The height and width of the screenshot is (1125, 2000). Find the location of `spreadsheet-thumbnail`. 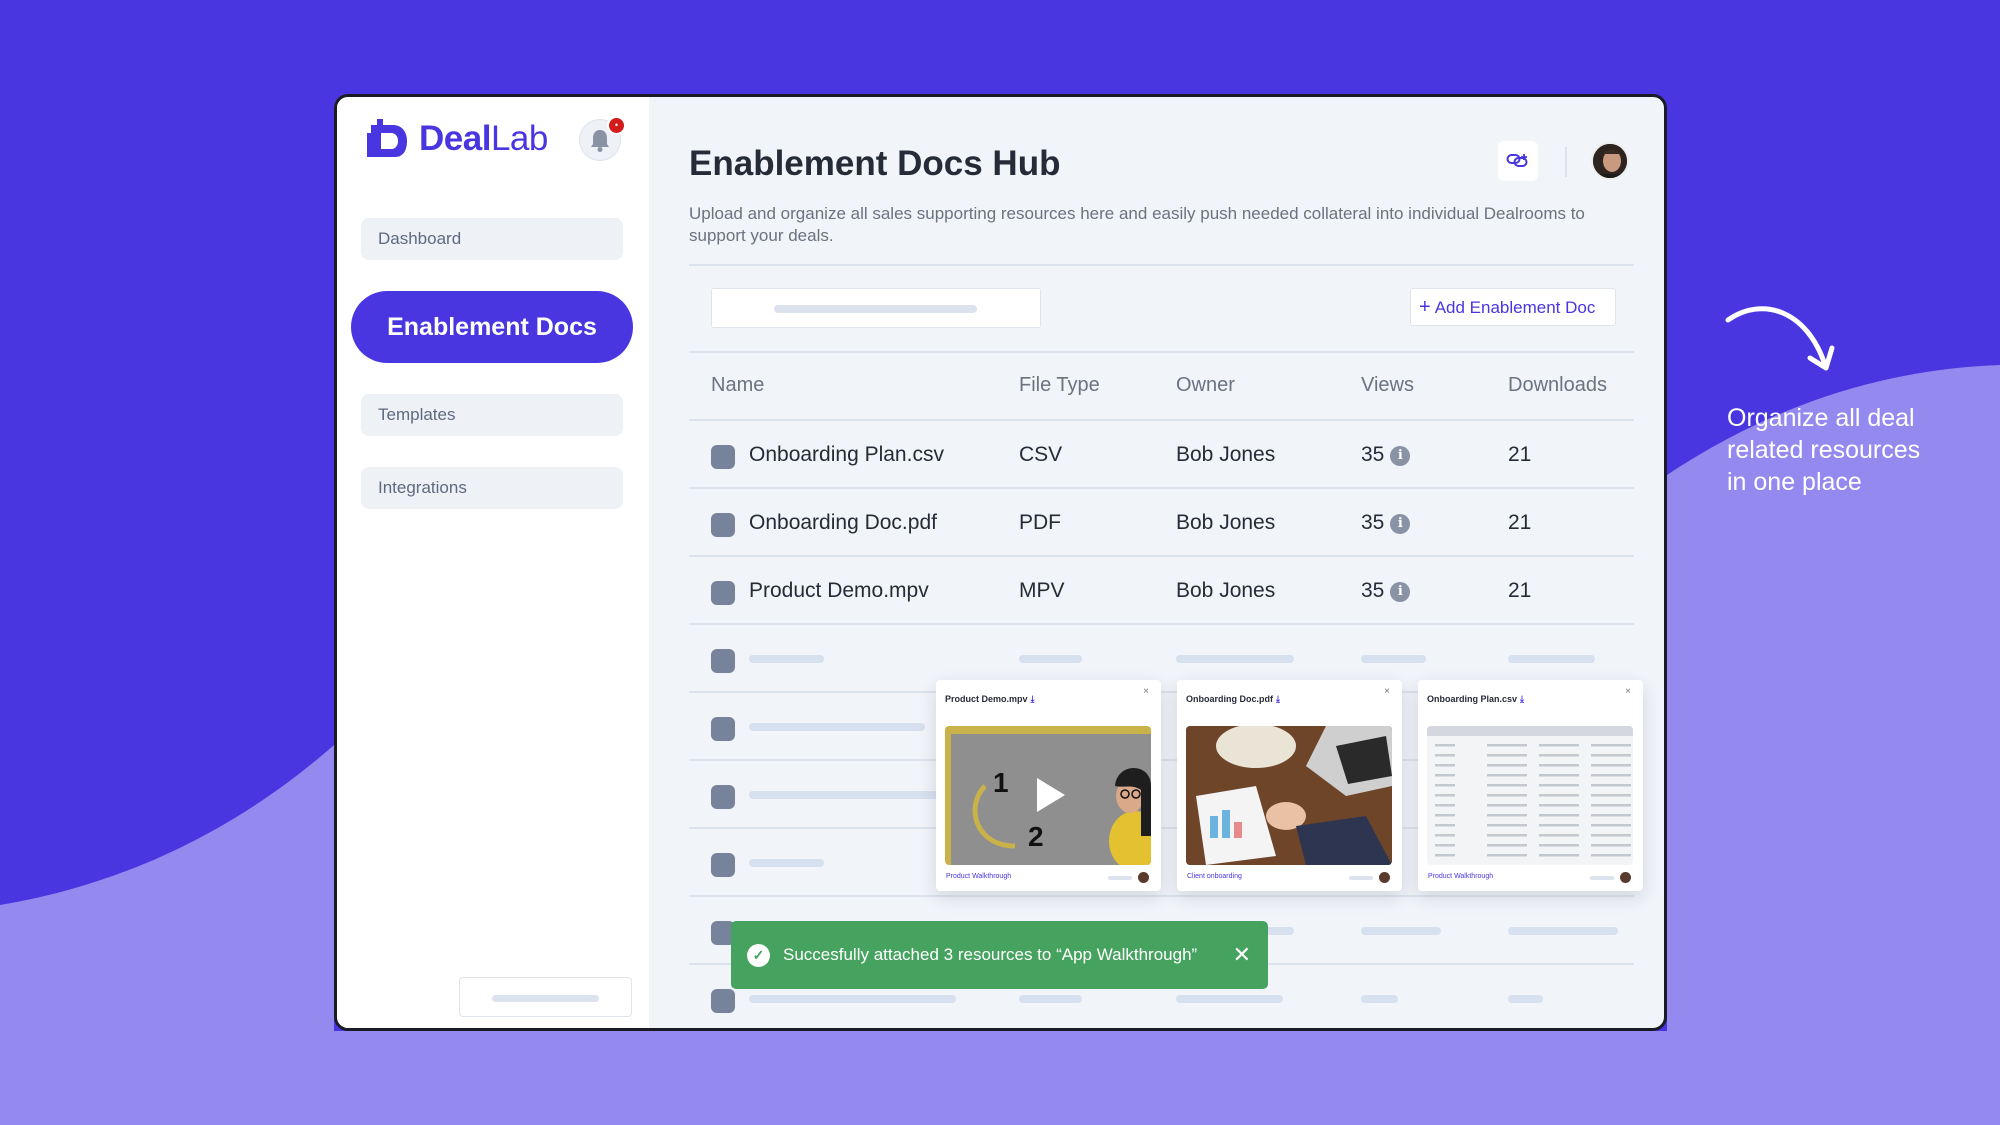

spreadsheet-thumbnail is located at coordinates (1530, 795).